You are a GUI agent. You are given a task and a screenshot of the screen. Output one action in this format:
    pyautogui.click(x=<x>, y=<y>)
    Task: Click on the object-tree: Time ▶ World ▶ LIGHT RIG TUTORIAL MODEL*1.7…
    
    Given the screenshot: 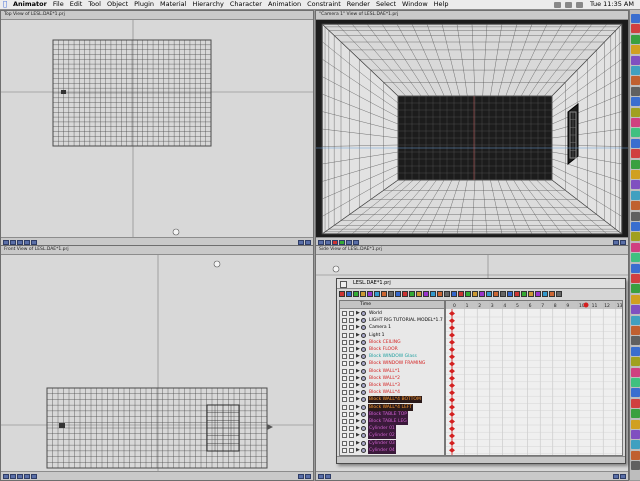 What is the action you would take?
    pyautogui.click(x=392, y=378)
    